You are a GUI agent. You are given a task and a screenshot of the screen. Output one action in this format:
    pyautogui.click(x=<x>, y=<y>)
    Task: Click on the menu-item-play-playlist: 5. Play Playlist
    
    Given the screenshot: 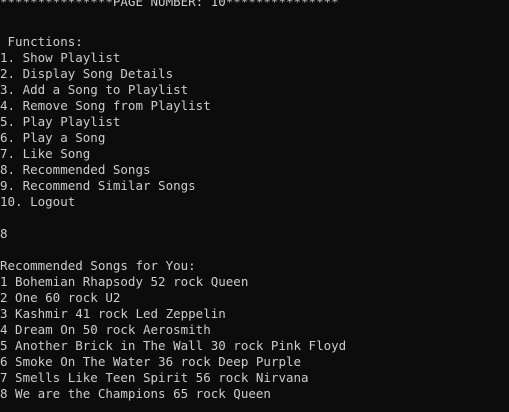 What is the action you would take?
    pyautogui.click(x=60, y=121)
    